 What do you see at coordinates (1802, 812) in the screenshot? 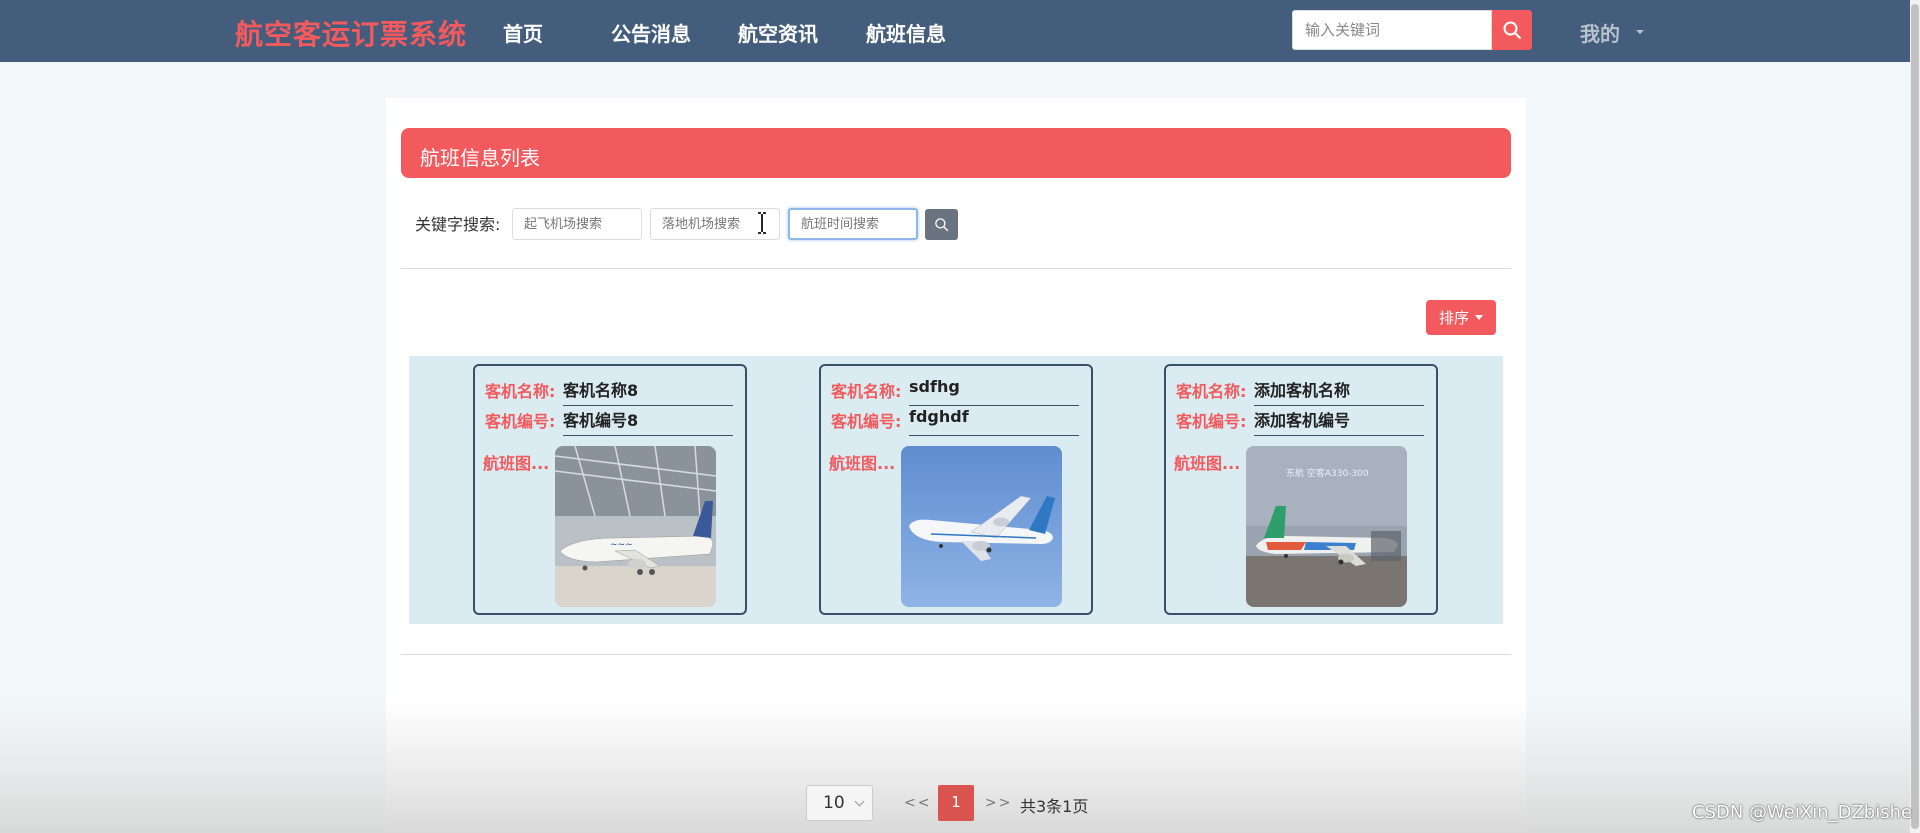
I see `watermark: CSDN @WeiXin_DZbishe` at bounding box center [1802, 812].